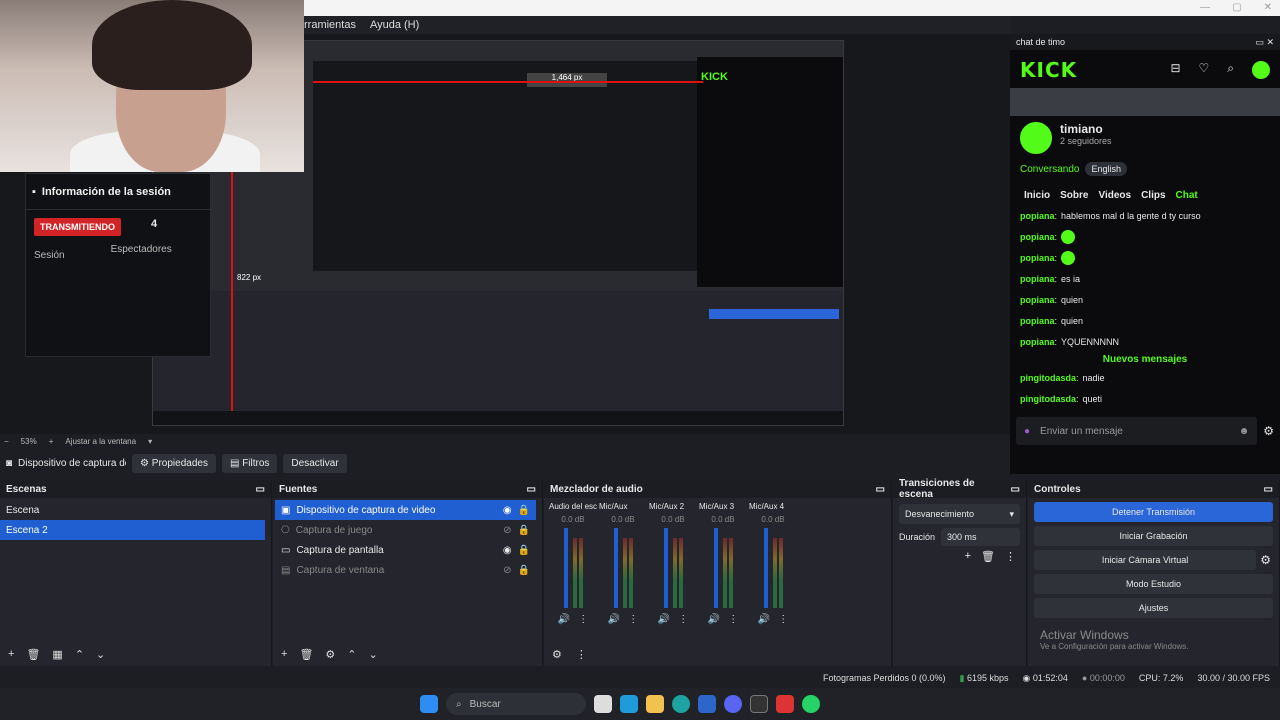 This screenshot has width=1280, height=720. Describe the element at coordinates (405, 510) in the screenshot. I see `source-item-selected: ▣ Dispositivo de captura de video ◉ 🔒` at that location.